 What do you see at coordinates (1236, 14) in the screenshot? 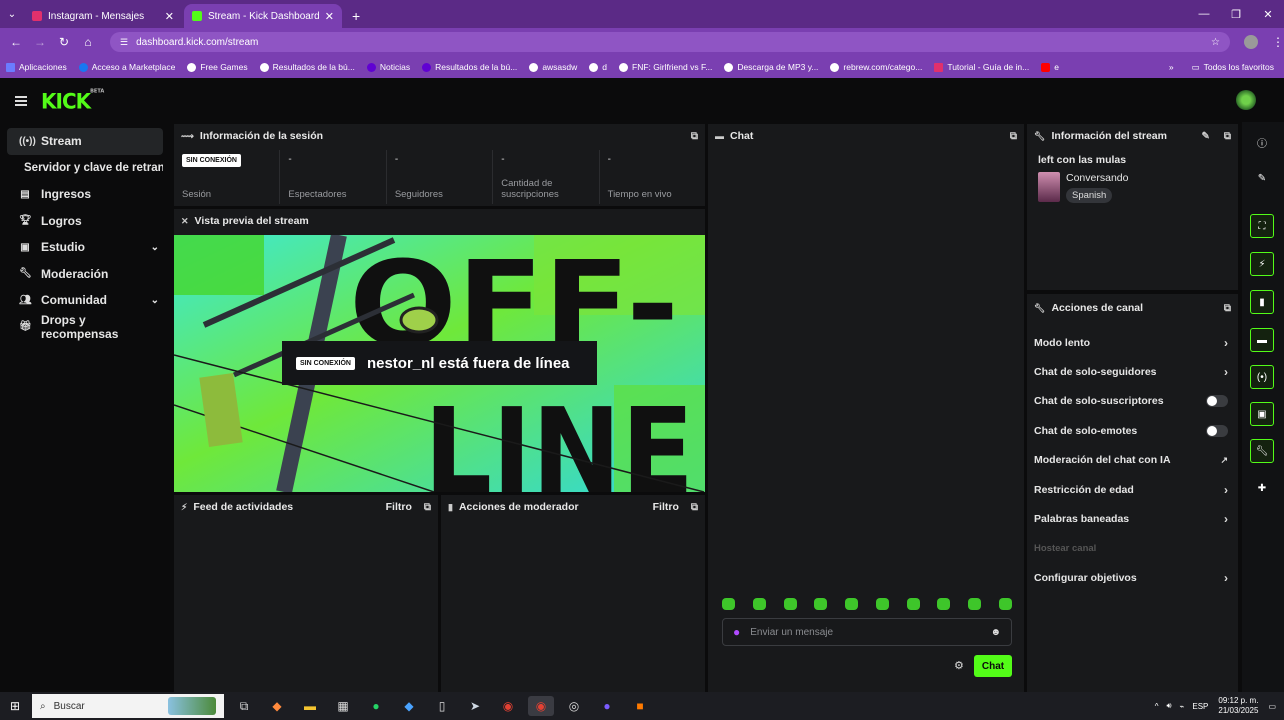
I see `maximize-button: ❐` at bounding box center [1236, 14].